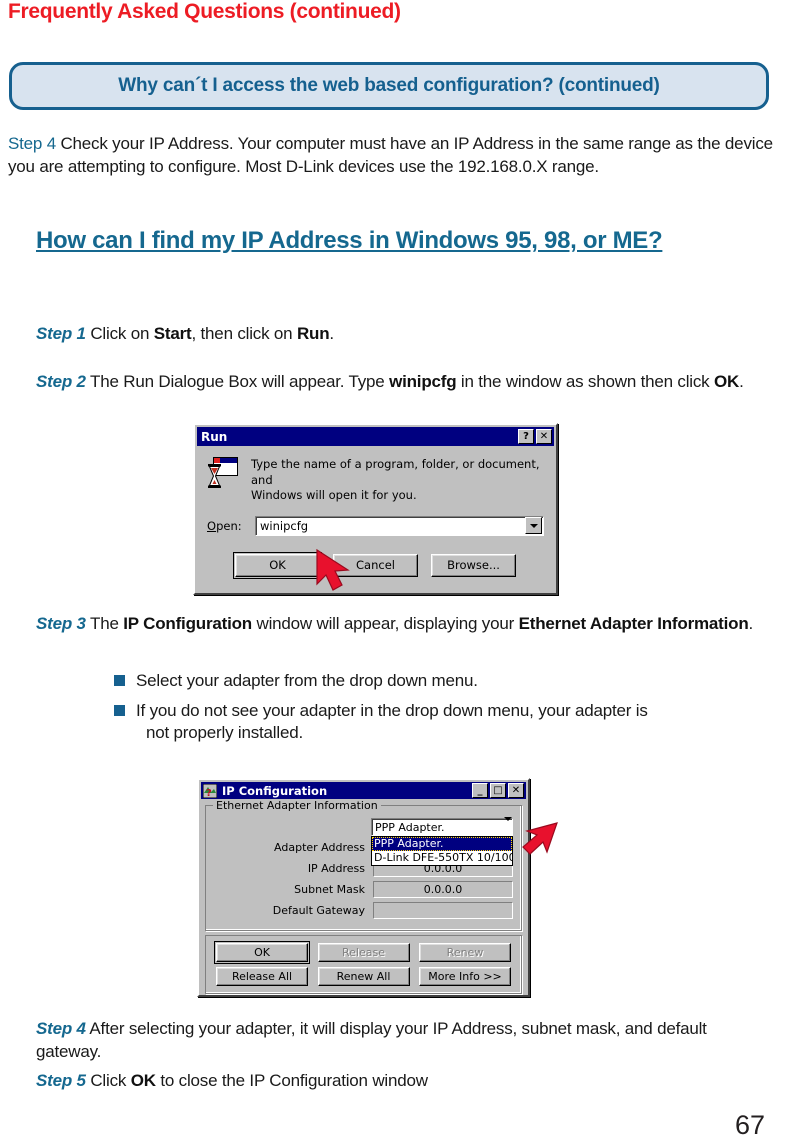 The image size is (787, 1147). I want to click on open-input-value: winipcfg, so click(390, 526).